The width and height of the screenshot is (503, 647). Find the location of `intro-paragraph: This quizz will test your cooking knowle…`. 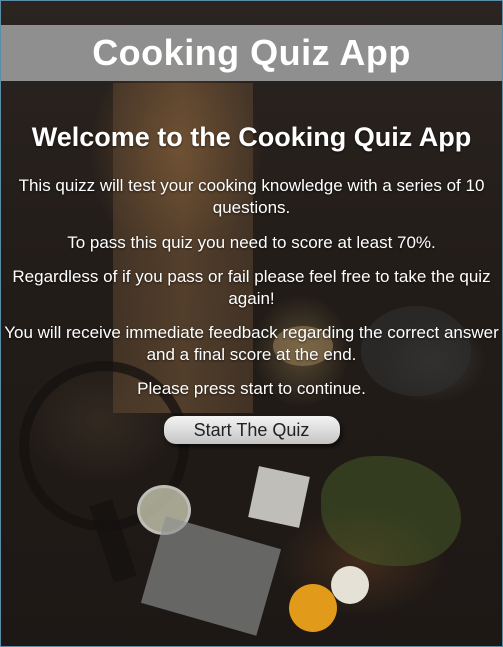

intro-paragraph: This quizz will test your cooking knowle… is located at coordinates (251, 197).